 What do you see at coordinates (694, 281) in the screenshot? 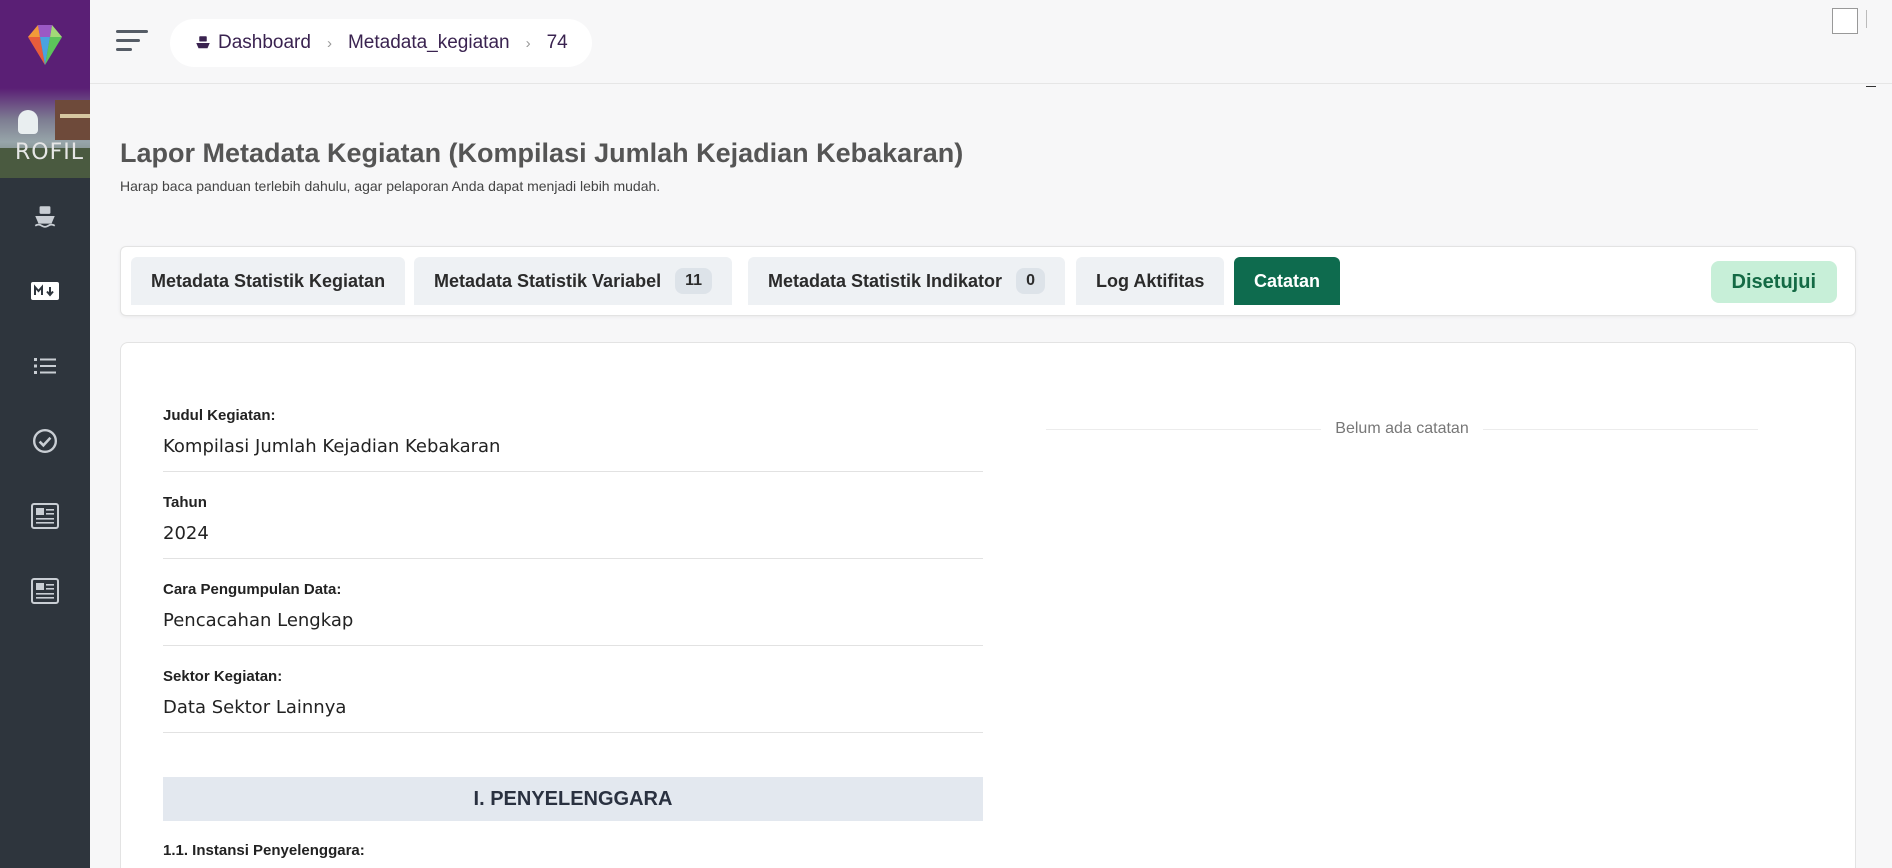
I see `count-badge: 11` at bounding box center [694, 281].